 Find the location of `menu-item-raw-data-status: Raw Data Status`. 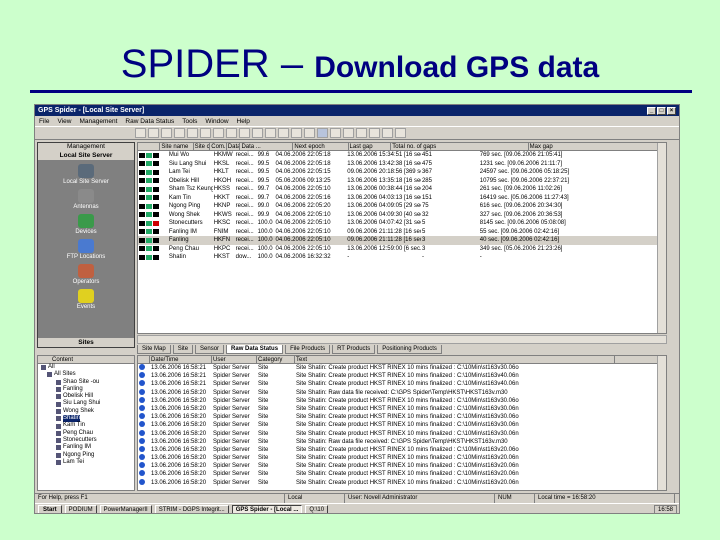

menu-item-raw-data-status: Raw Data Status is located at coordinates (149, 121).